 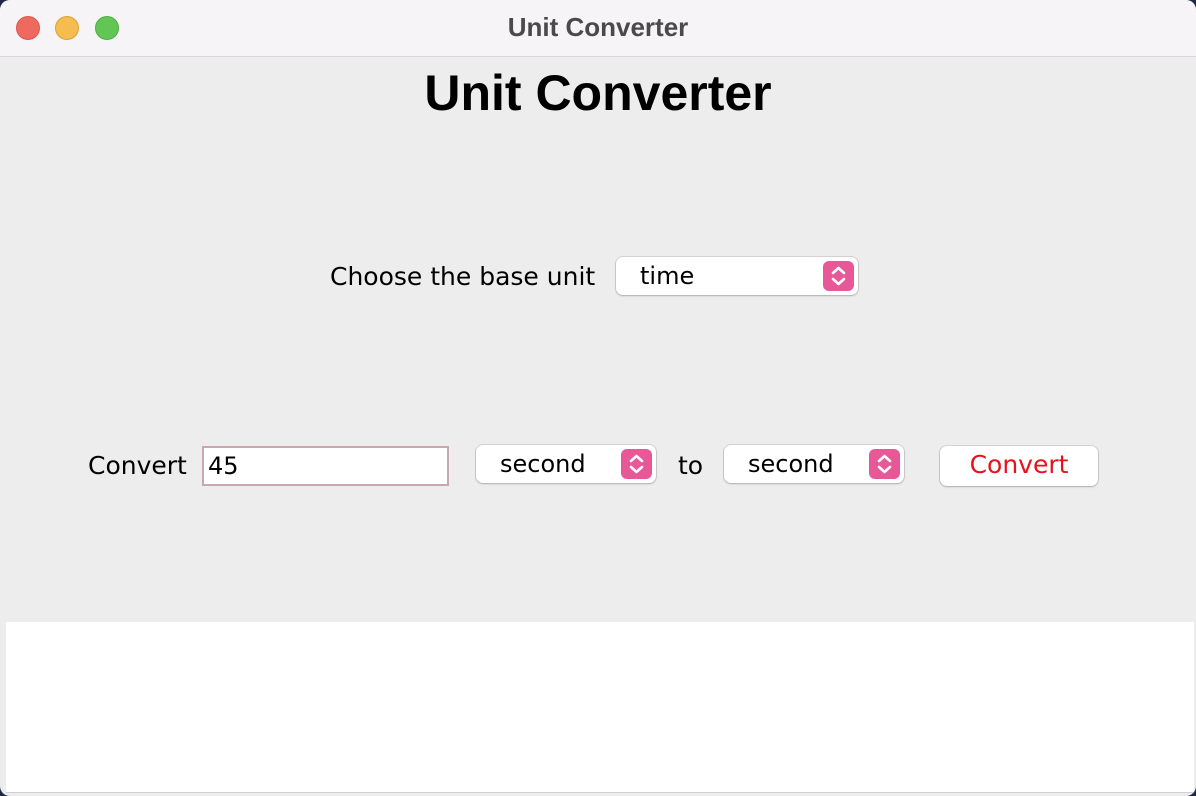 I want to click on to-label: to, so click(x=691, y=465).